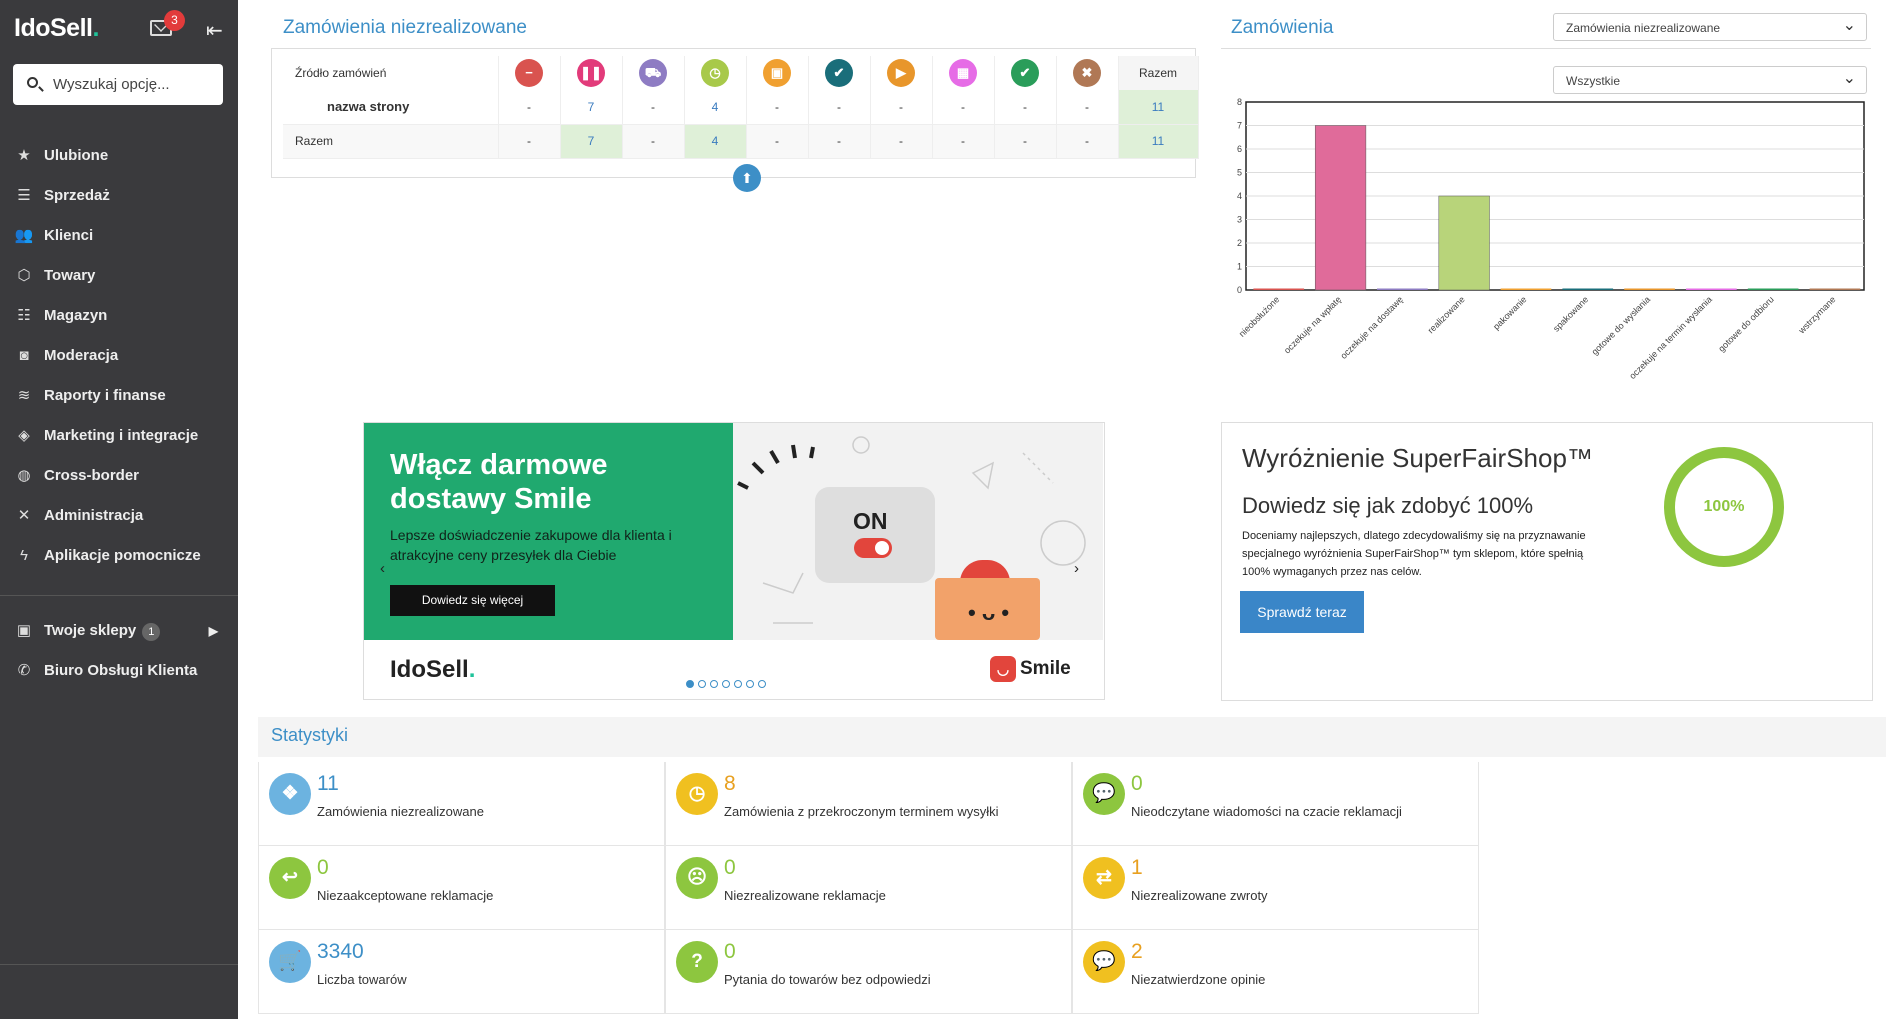  What do you see at coordinates (1275, 888) in the screenshot?
I see `stat-tile: ⇄ 1 Niezrealizowane zwroty` at bounding box center [1275, 888].